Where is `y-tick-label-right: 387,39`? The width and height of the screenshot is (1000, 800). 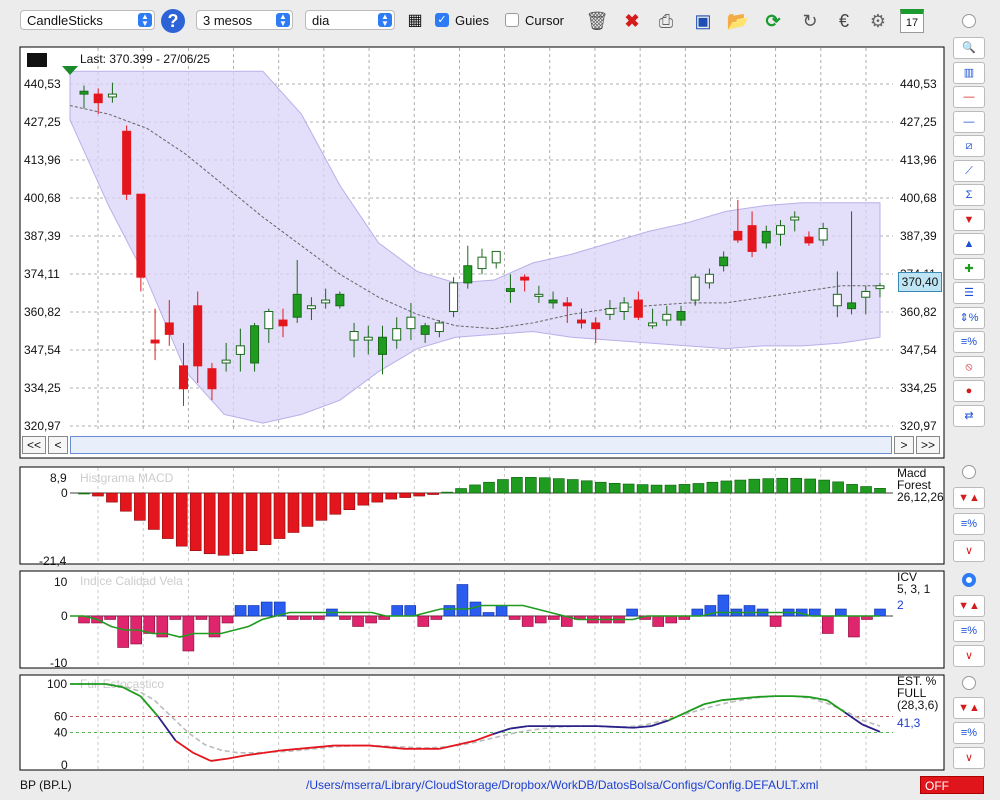 y-tick-label-right: 387,39 is located at coordinates (918, 236).